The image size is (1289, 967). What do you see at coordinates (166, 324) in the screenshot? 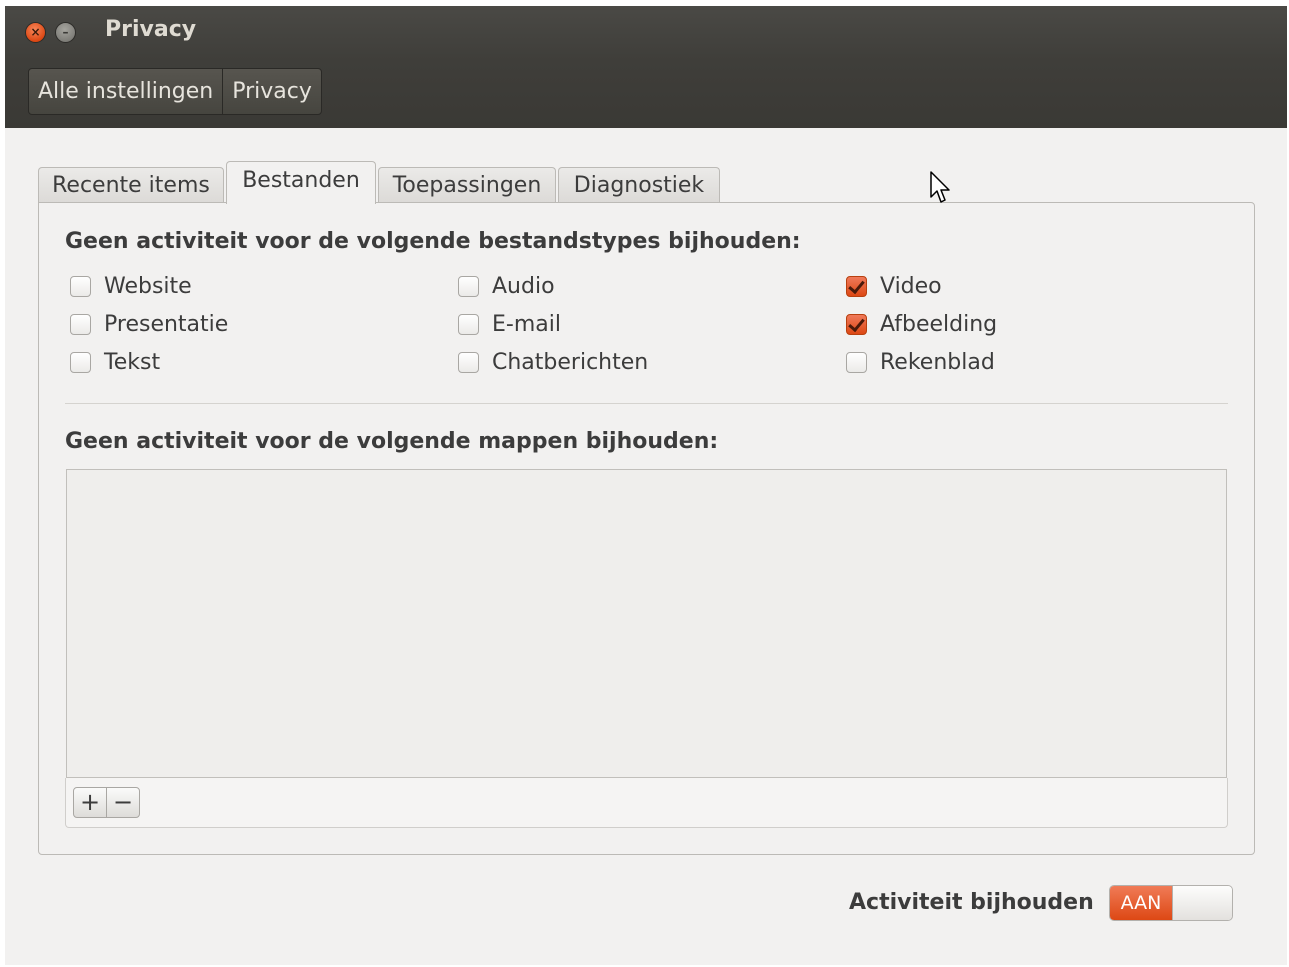
I see `checkbox-label: Presentatie` at bounding box center [166, 324].